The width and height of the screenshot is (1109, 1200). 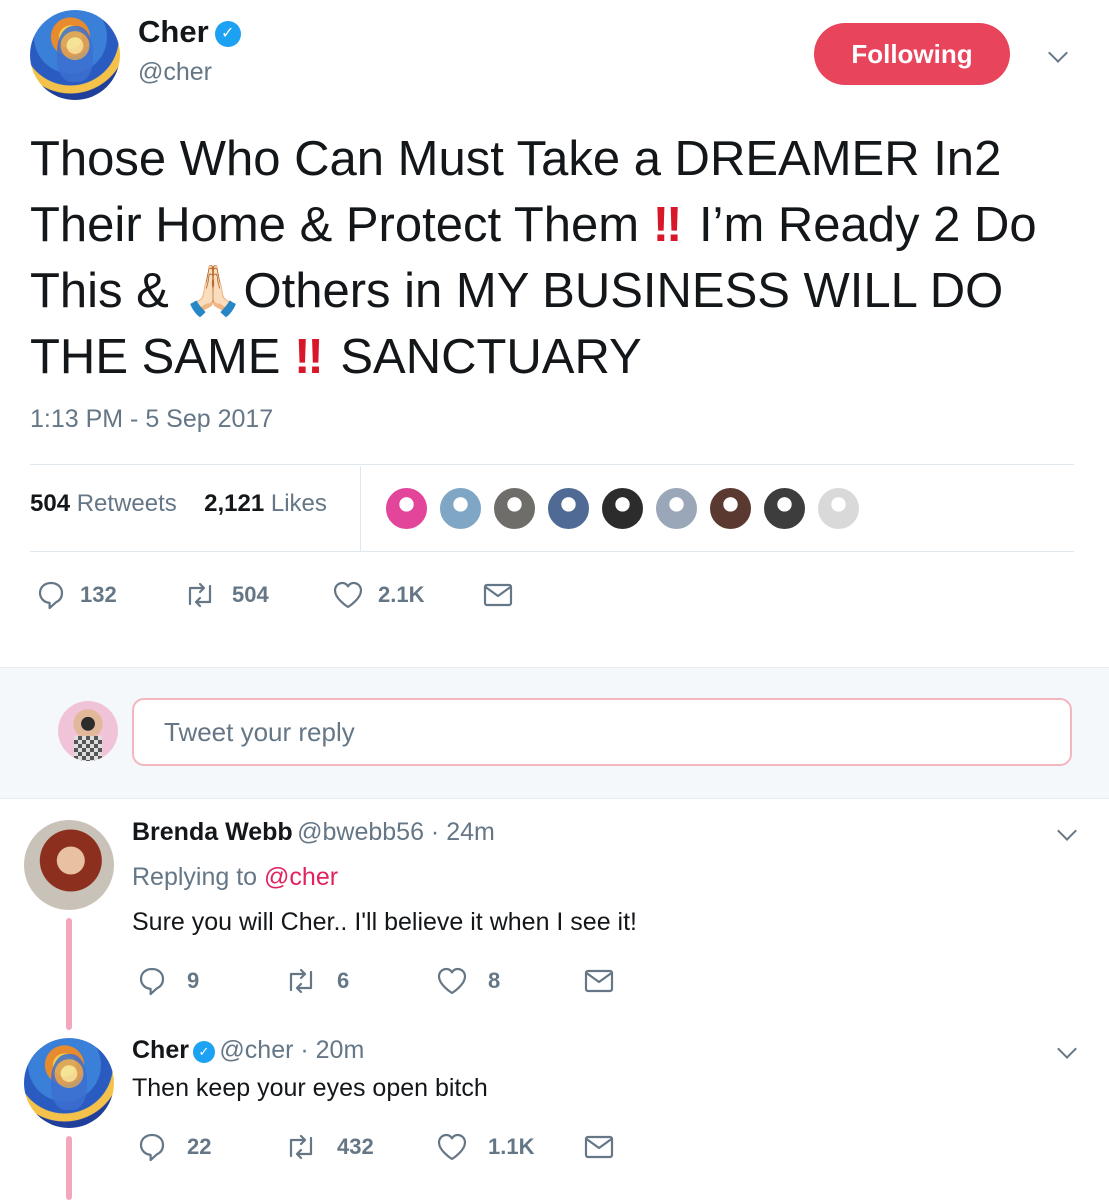 What do you see at coordinates (178, 504) in the screenshot?
I see `tweet-stats: 504 Retweets 2,121 Likes` at bounding box center [178, 504].